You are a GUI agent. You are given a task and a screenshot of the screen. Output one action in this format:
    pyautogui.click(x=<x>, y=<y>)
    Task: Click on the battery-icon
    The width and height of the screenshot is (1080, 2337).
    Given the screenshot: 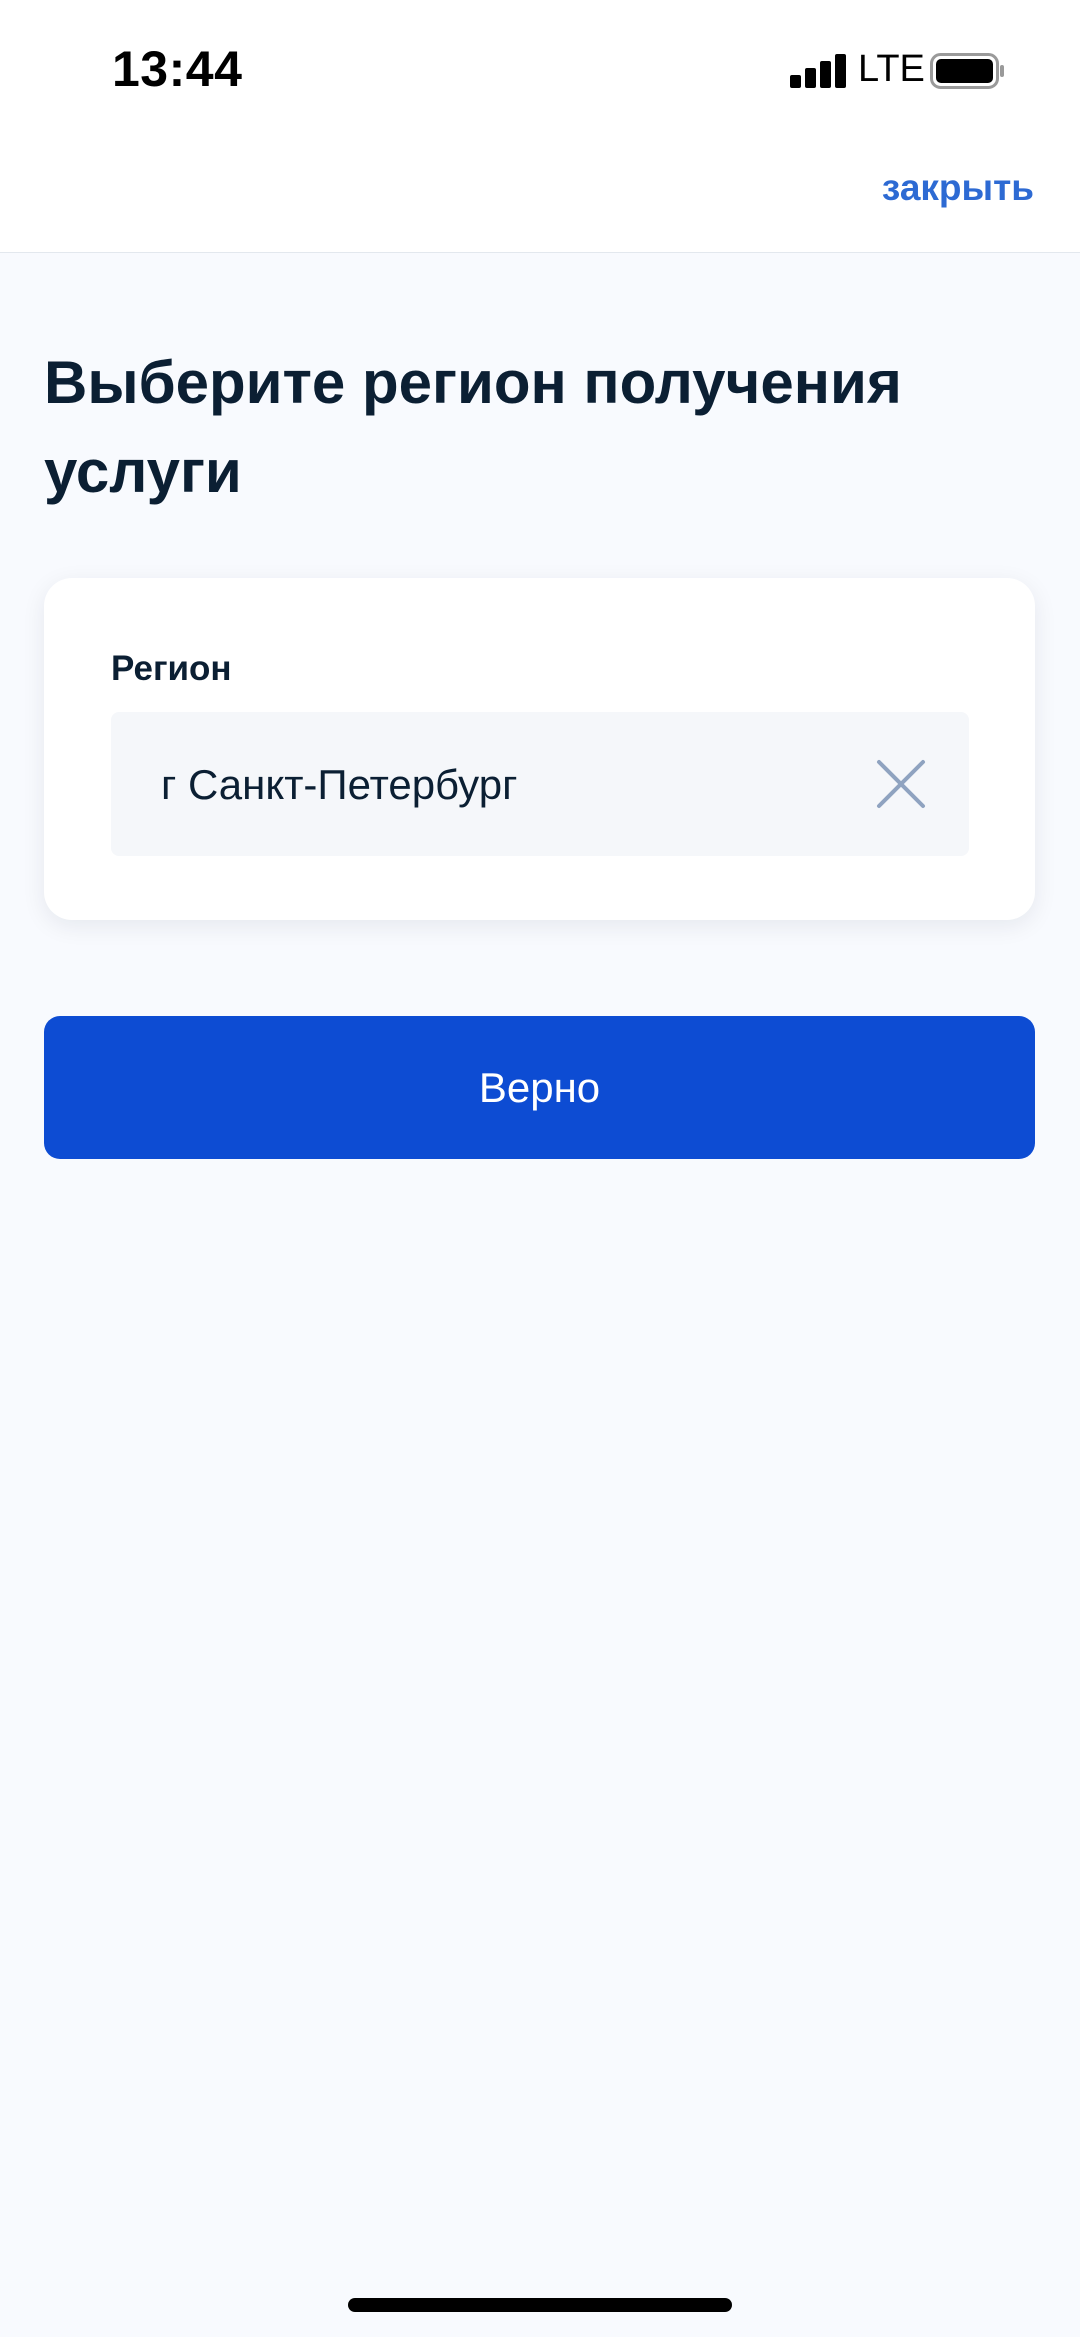 What is the action you would take?
    pyautogui.click(x=967, y=71)
    